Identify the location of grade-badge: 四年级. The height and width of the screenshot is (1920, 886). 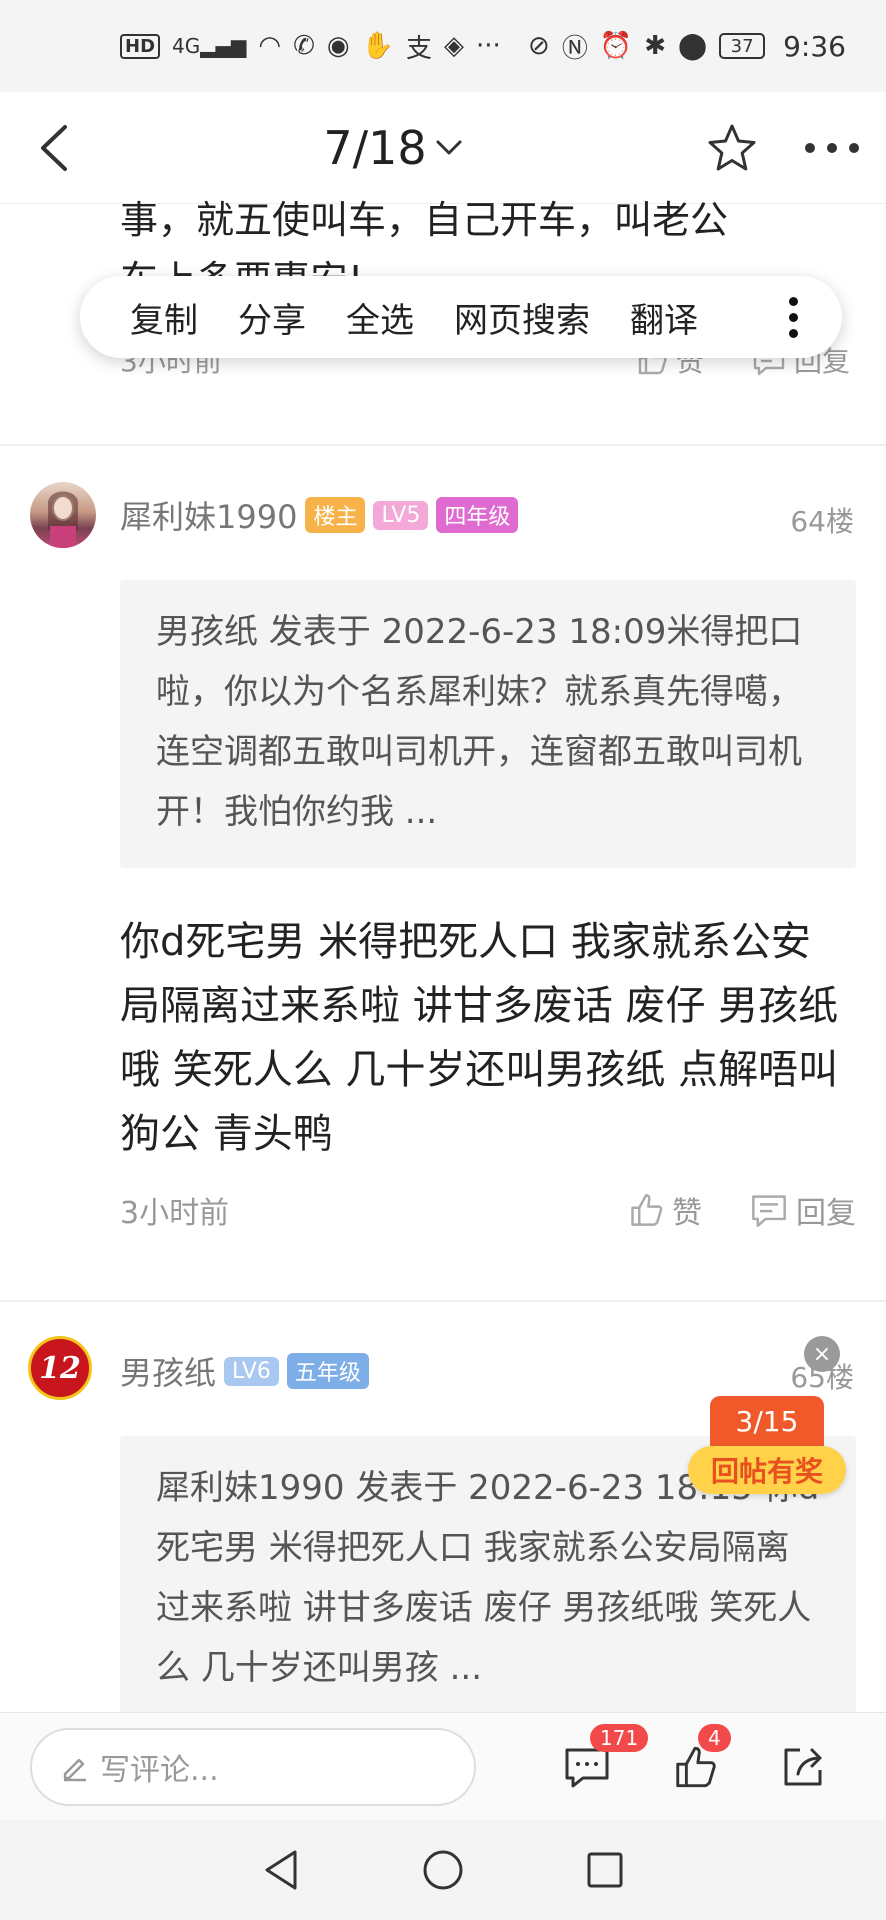
(477, 515).